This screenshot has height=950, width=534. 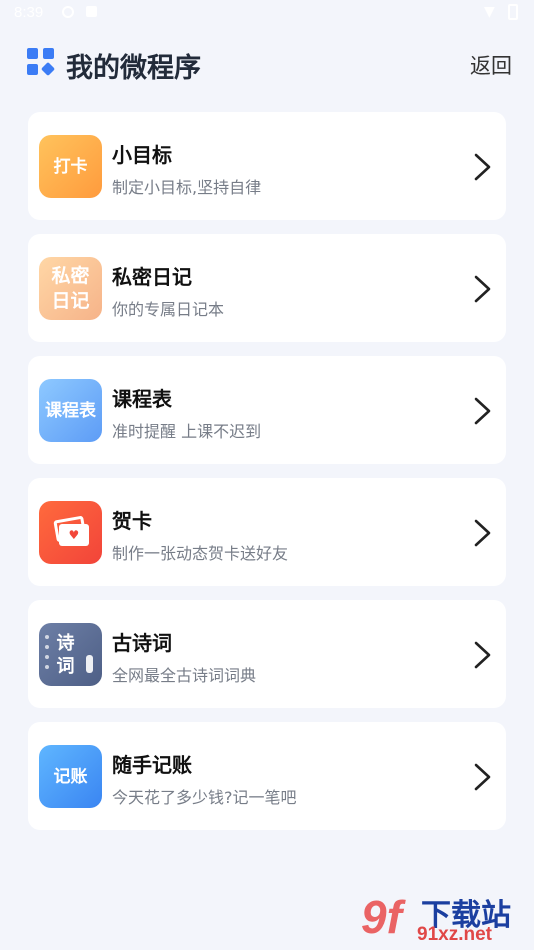 What do you see at coordinates (381, 917) in the screenshot?
I see `watermark-logo: 9f` at bounding box center [381, 917].